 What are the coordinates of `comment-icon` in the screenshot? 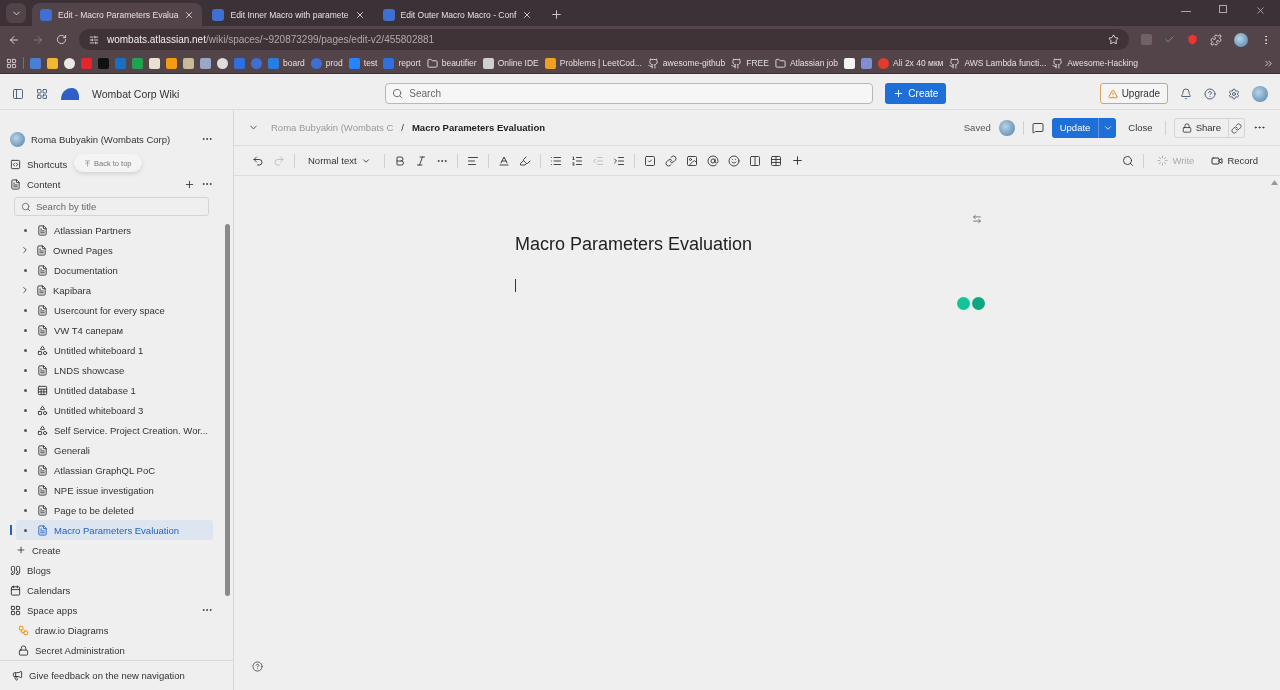 It's located at (1037, 127).